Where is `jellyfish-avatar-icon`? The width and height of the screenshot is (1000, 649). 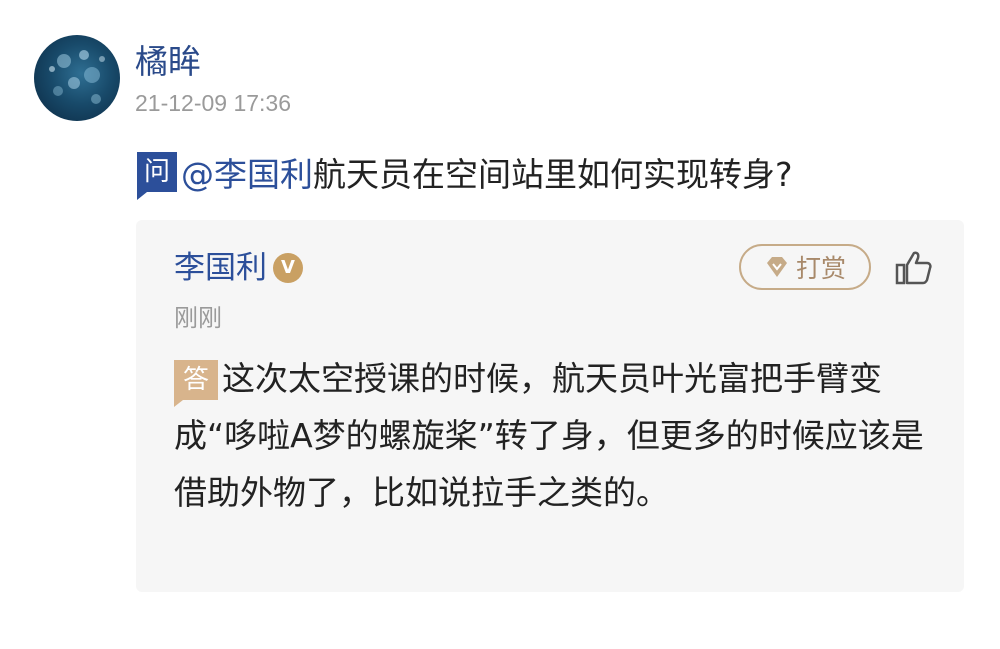 jellyfish-avatar-icon is located at coordinates (77, 77).